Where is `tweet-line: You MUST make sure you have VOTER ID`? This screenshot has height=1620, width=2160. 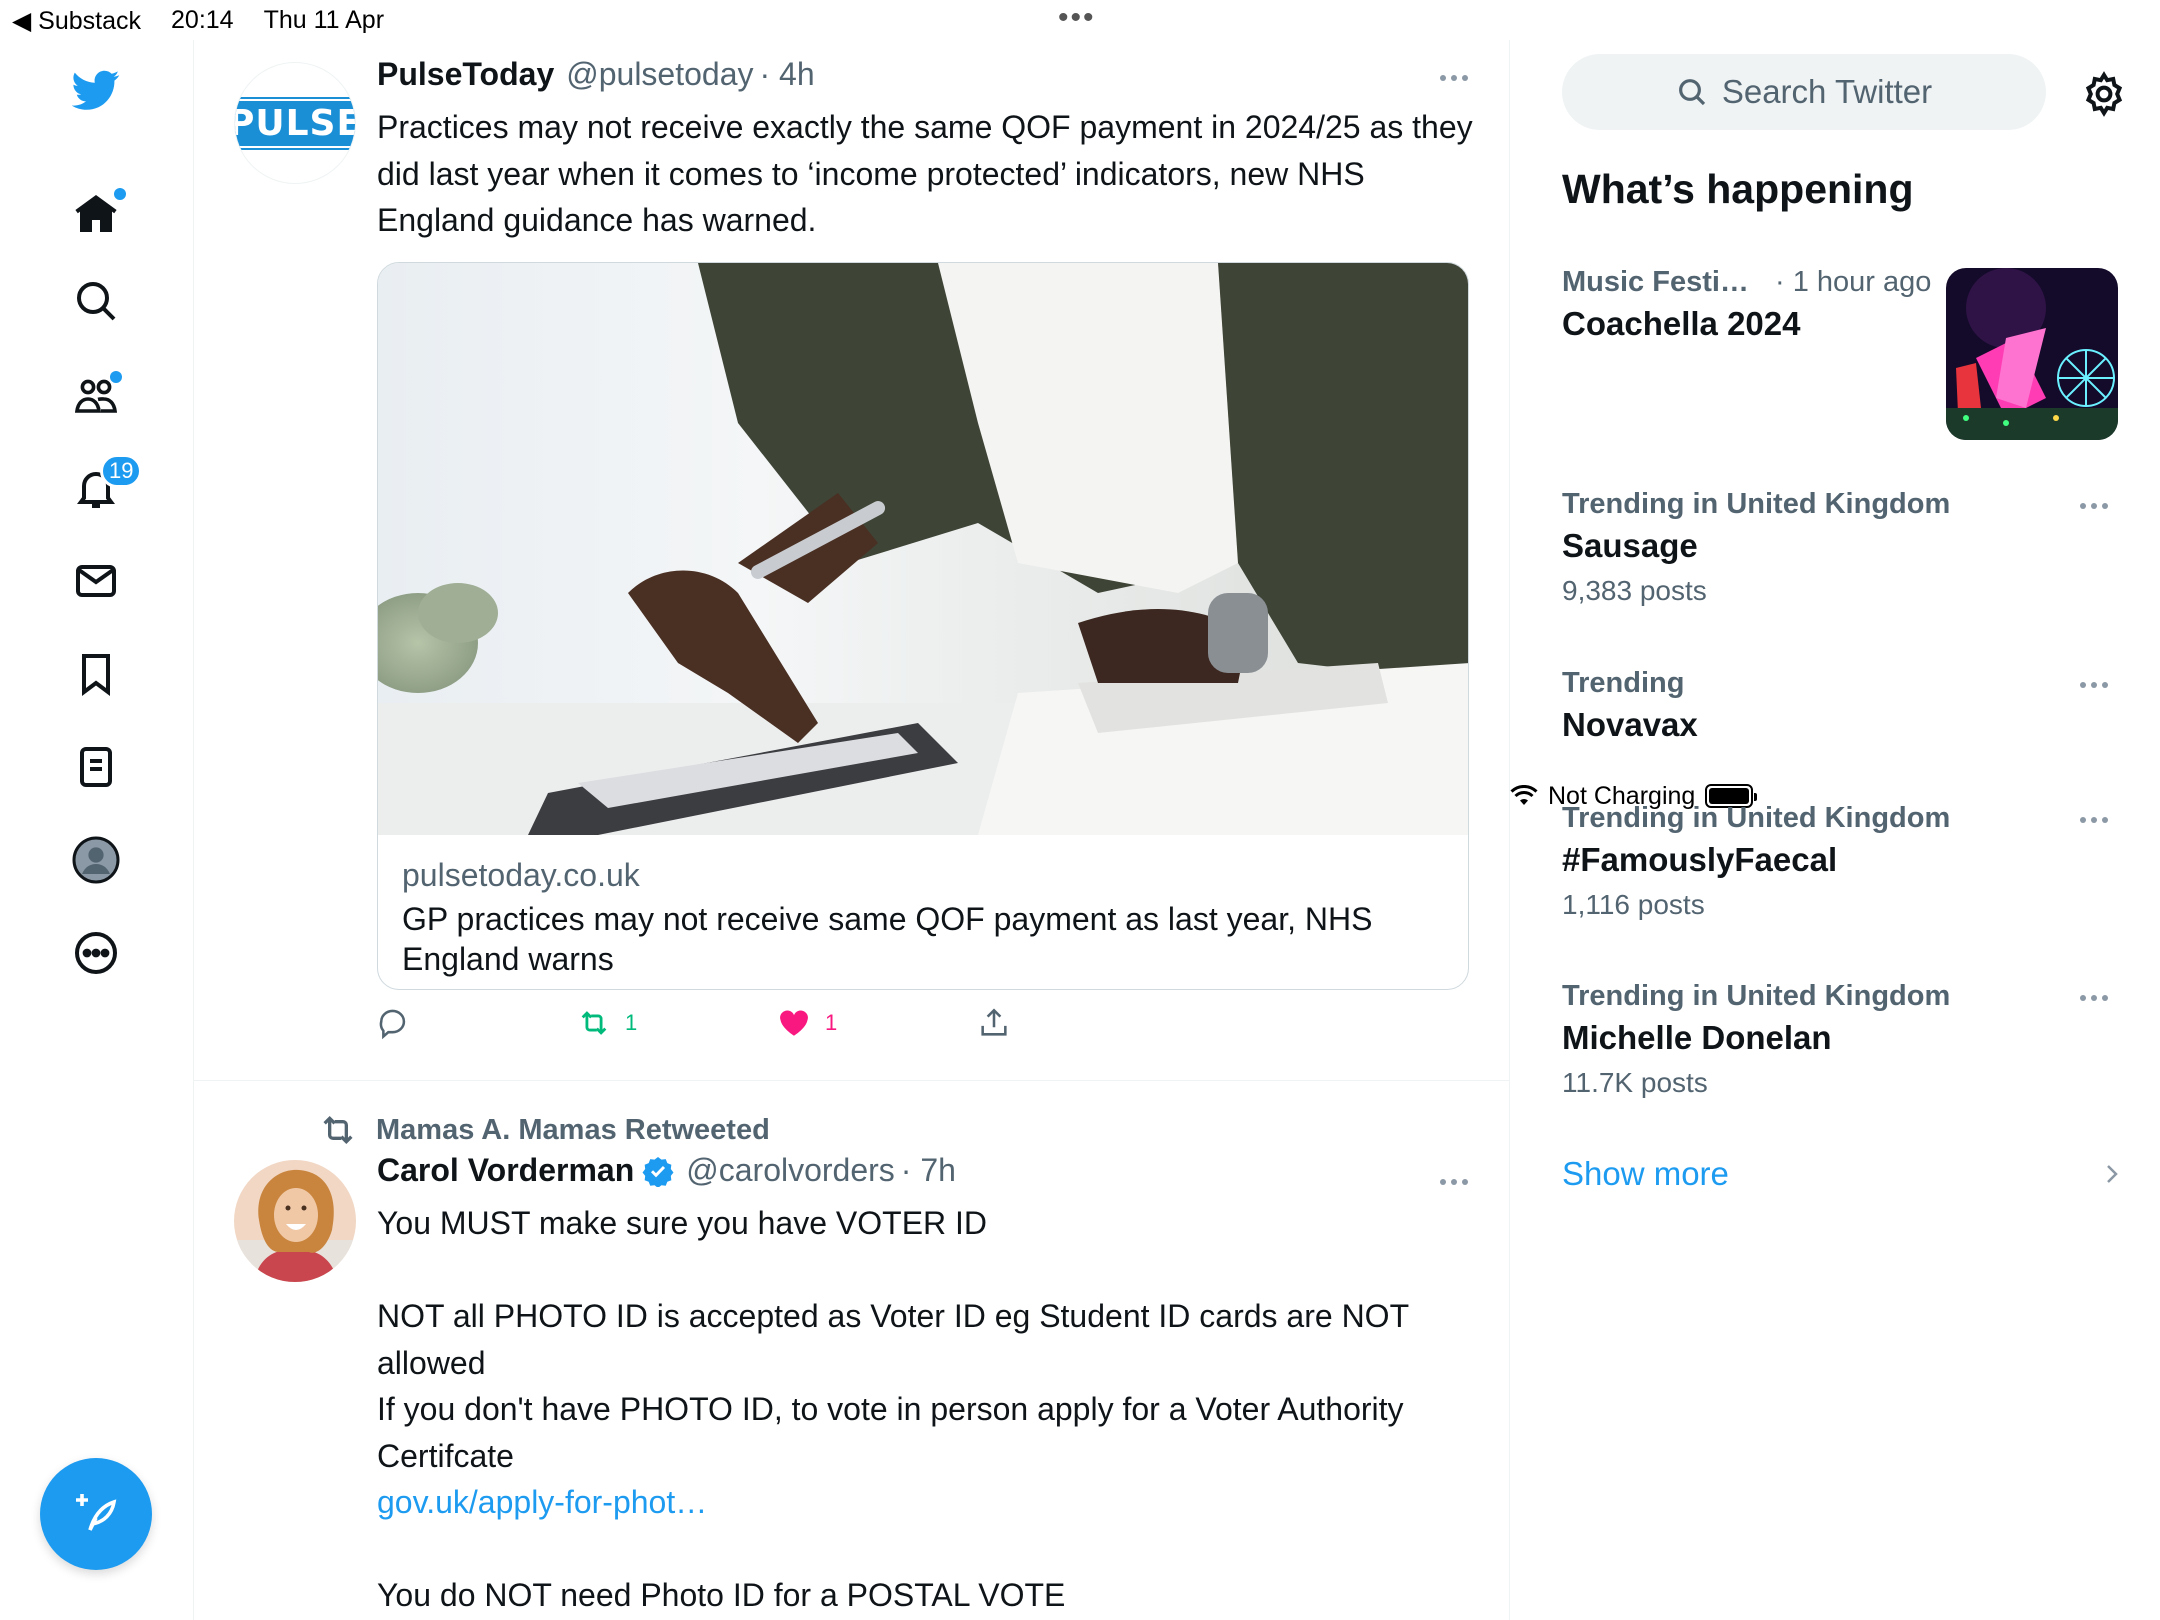
tweet-line: You MUST make sure you have VOTER ID is located at coordinates (682, 1223).